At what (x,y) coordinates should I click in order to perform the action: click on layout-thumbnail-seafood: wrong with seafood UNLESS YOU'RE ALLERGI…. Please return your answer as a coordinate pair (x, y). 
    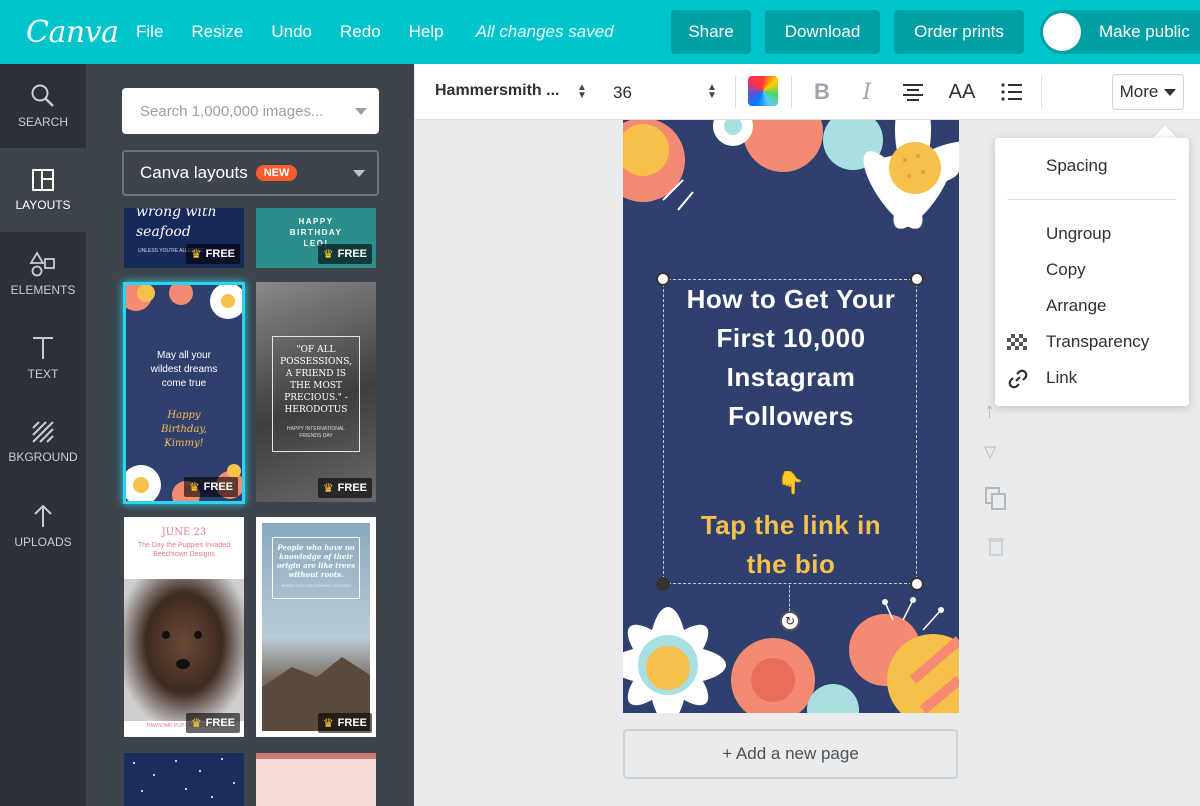
    Looking at the image, I should click on (184, 238).